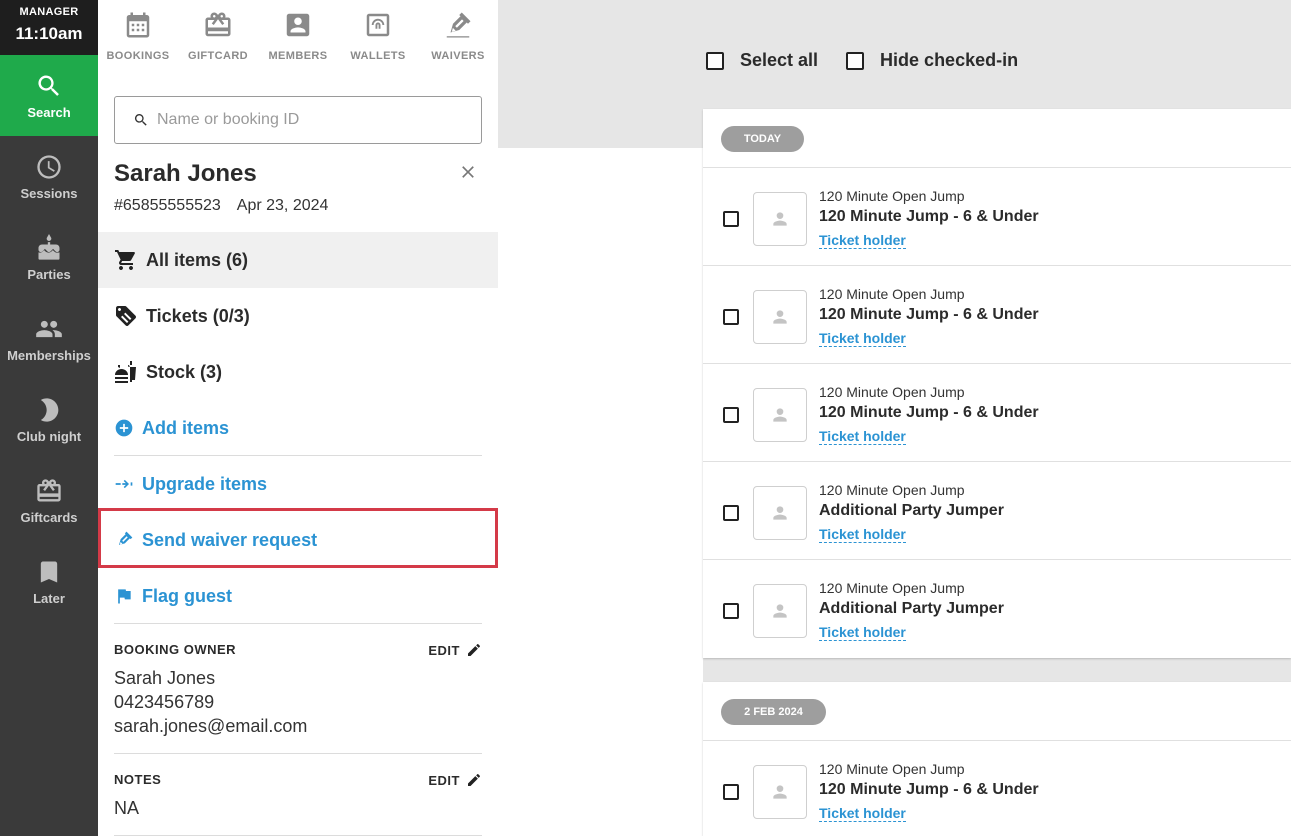 The width and height of the screenshot is (1291, 836). What do you see at coordinates (307, 120) in the screenshot?
I see `search-input` at bounding box center [307, 120].